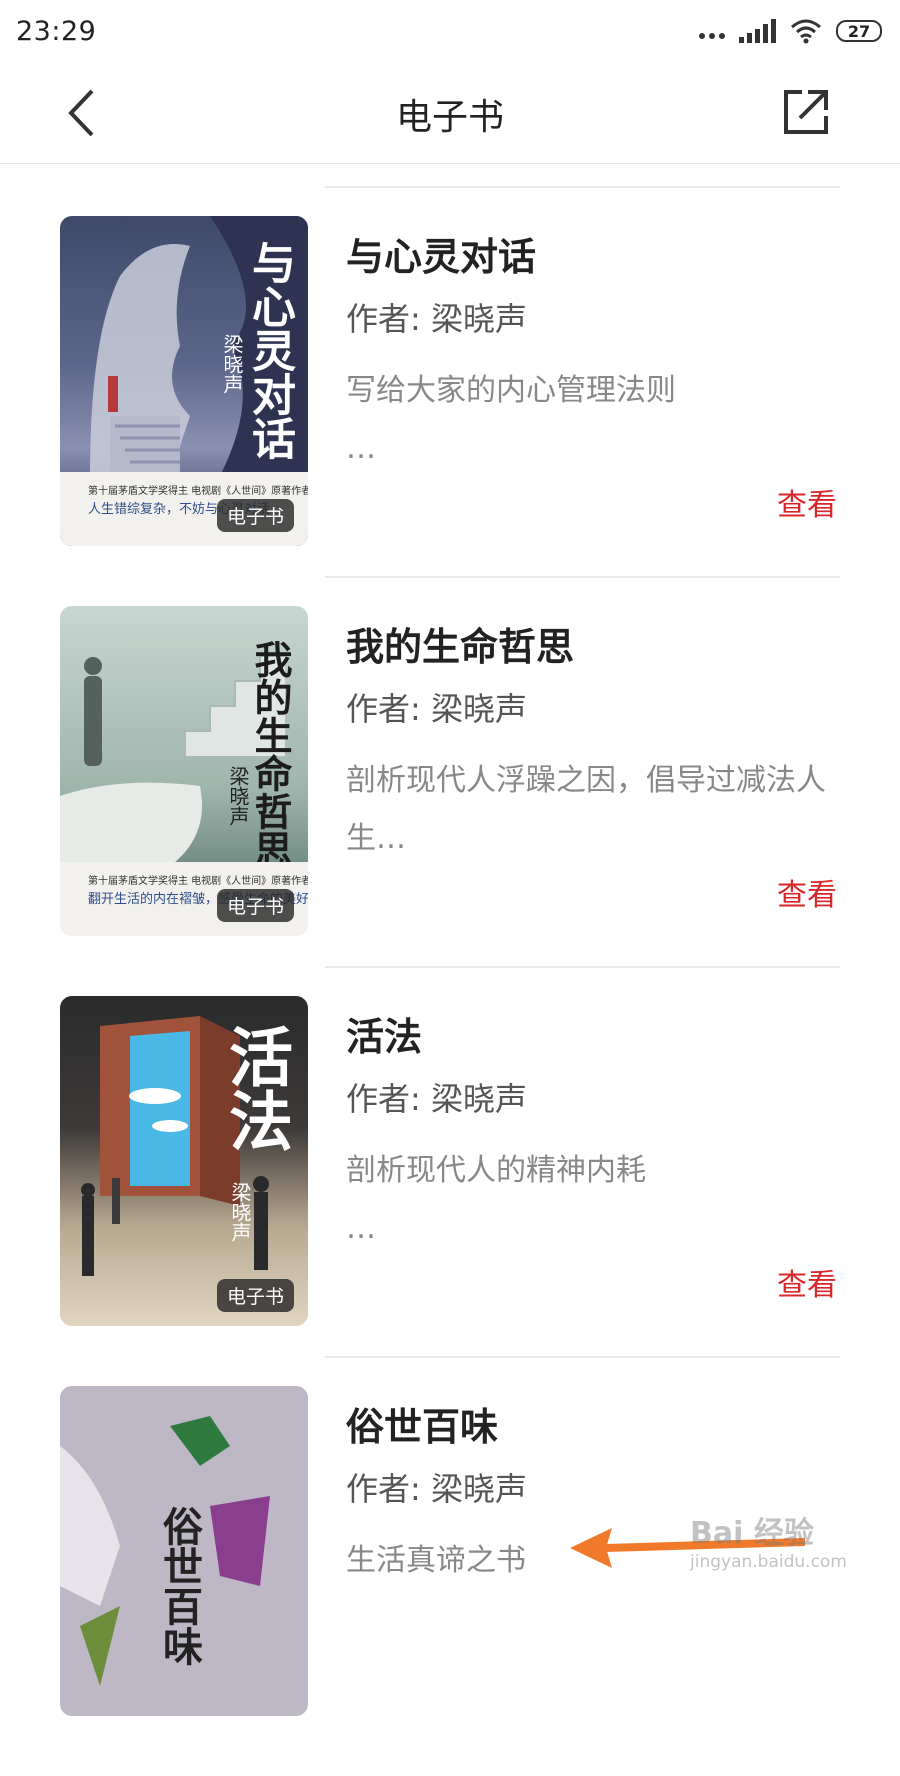 The height and width of the screenshot is (1776, 900). I want to click on nav-bar: 电子书, so click(450, 113).